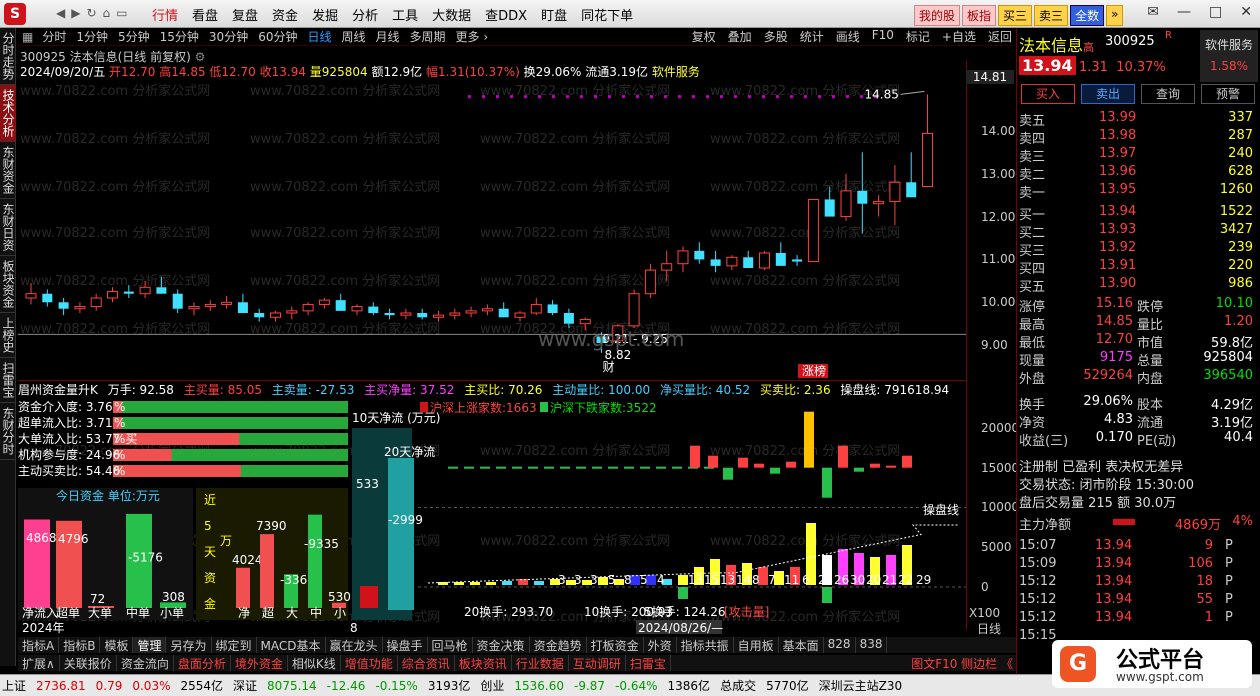  What do you see at coordinates (8, 227) in the screenshot?
I see `leftnav-item: 东财日资` at bounding box center [8, 227].